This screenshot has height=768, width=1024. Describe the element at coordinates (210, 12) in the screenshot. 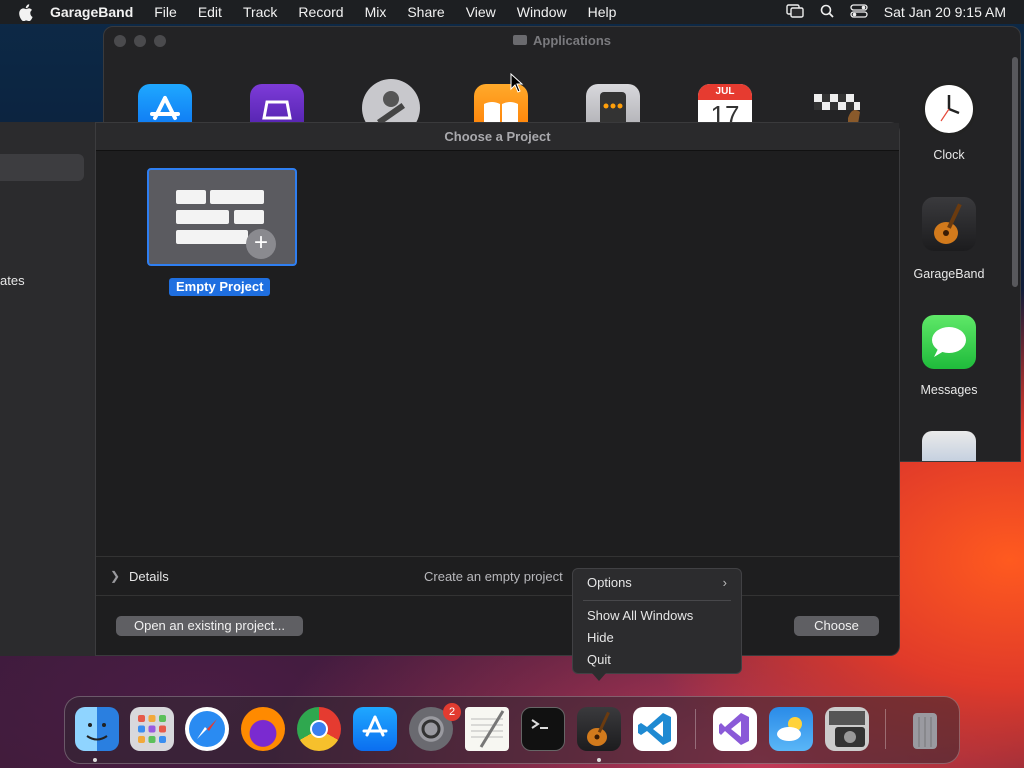

I see `menu-edit: Edit` at that location.